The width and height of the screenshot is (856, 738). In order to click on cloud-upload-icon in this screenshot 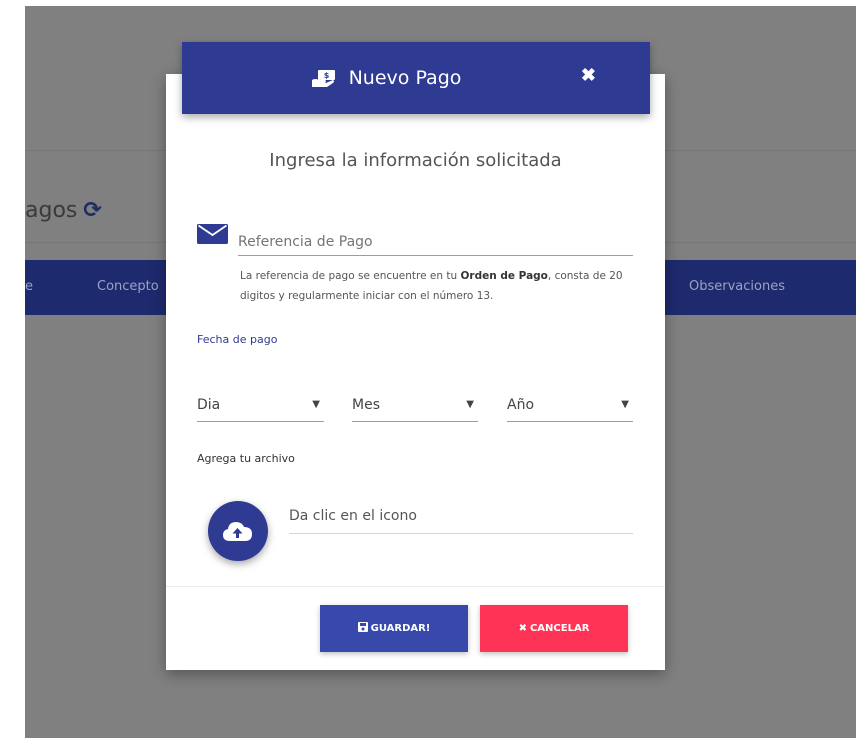, I will do `click(237, 531)`.